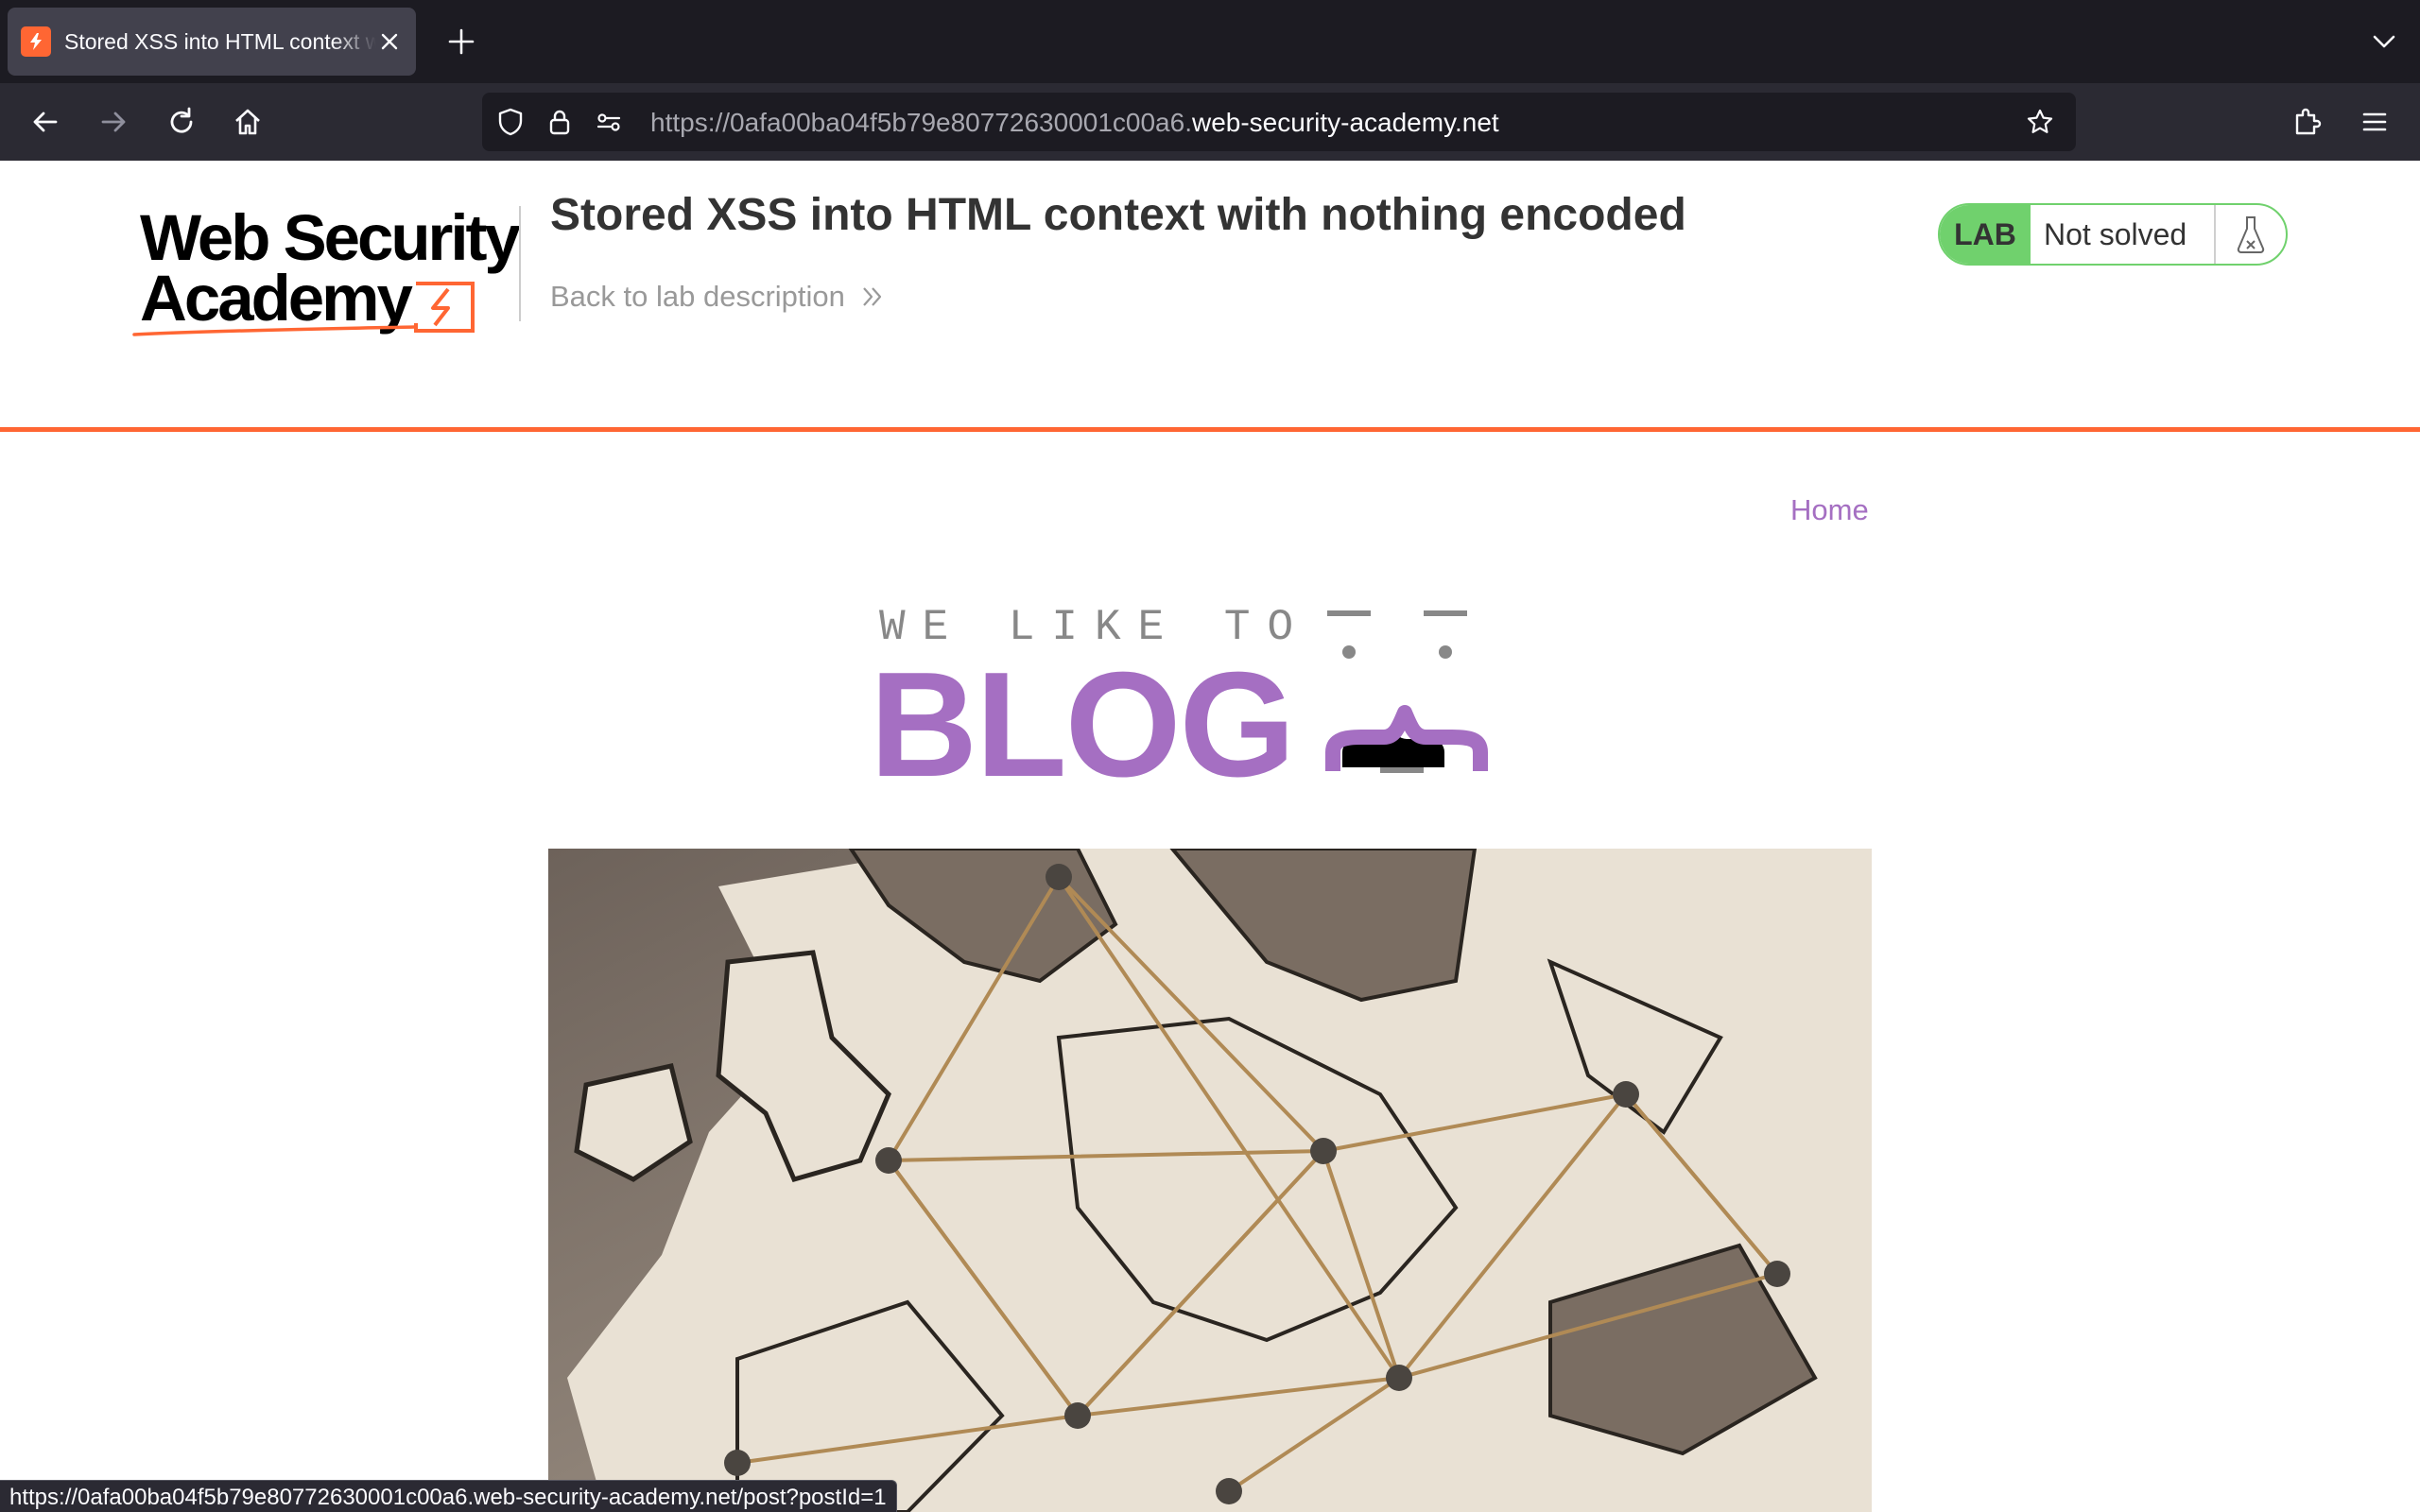 This screenshot has width=2420, height=1512. I want to click on arrow-left-icon, so click(45, 122).